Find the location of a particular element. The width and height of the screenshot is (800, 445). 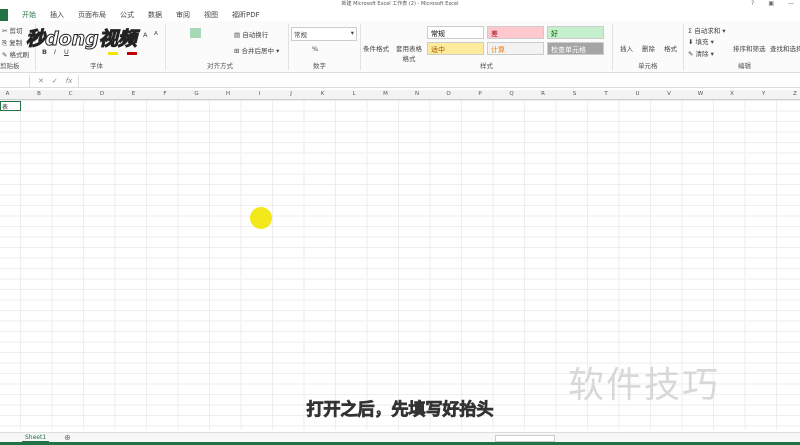

cell-style-2: 好 is located at coordinates (575, 32).